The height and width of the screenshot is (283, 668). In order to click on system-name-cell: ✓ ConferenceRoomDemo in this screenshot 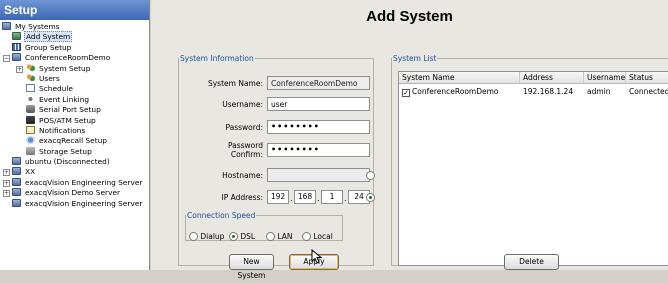, I will do `click(450, 92)`.